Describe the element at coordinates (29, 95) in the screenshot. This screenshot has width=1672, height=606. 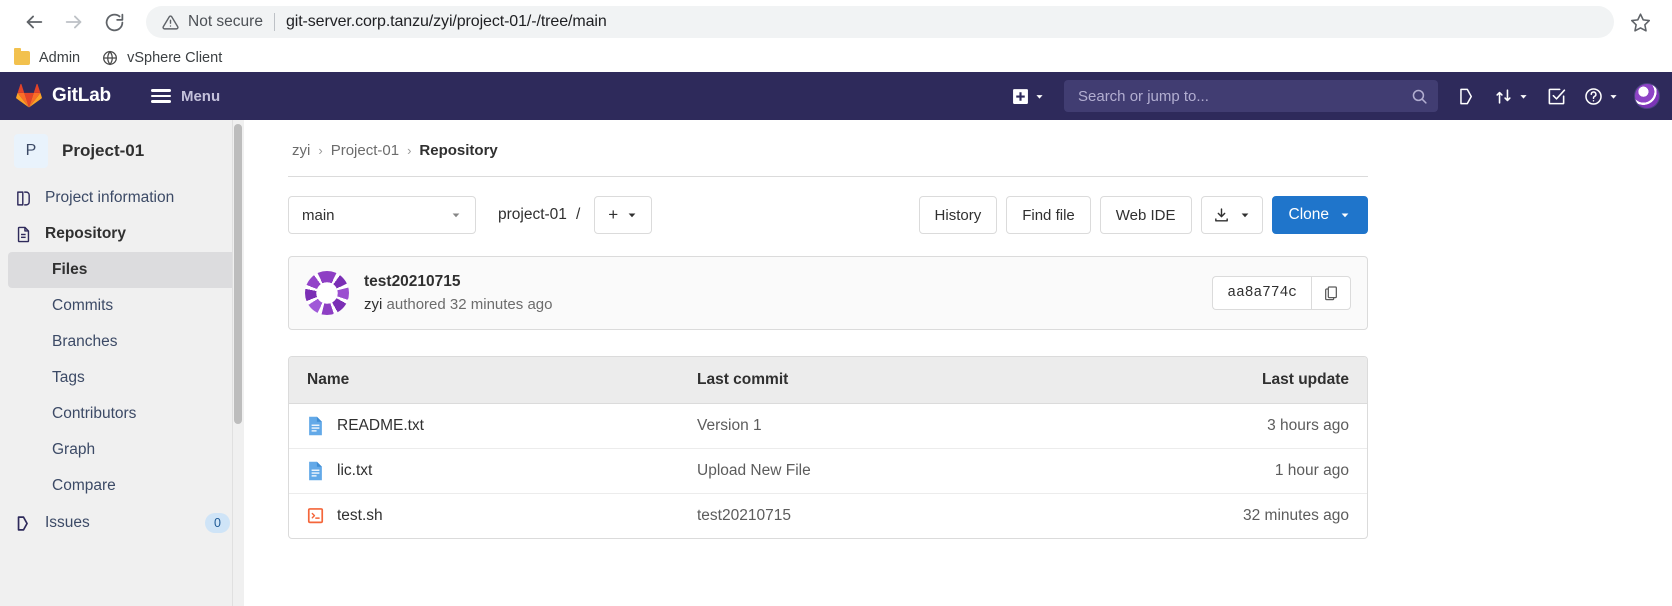
I see `gitlab-tanuki-icon` at that location.